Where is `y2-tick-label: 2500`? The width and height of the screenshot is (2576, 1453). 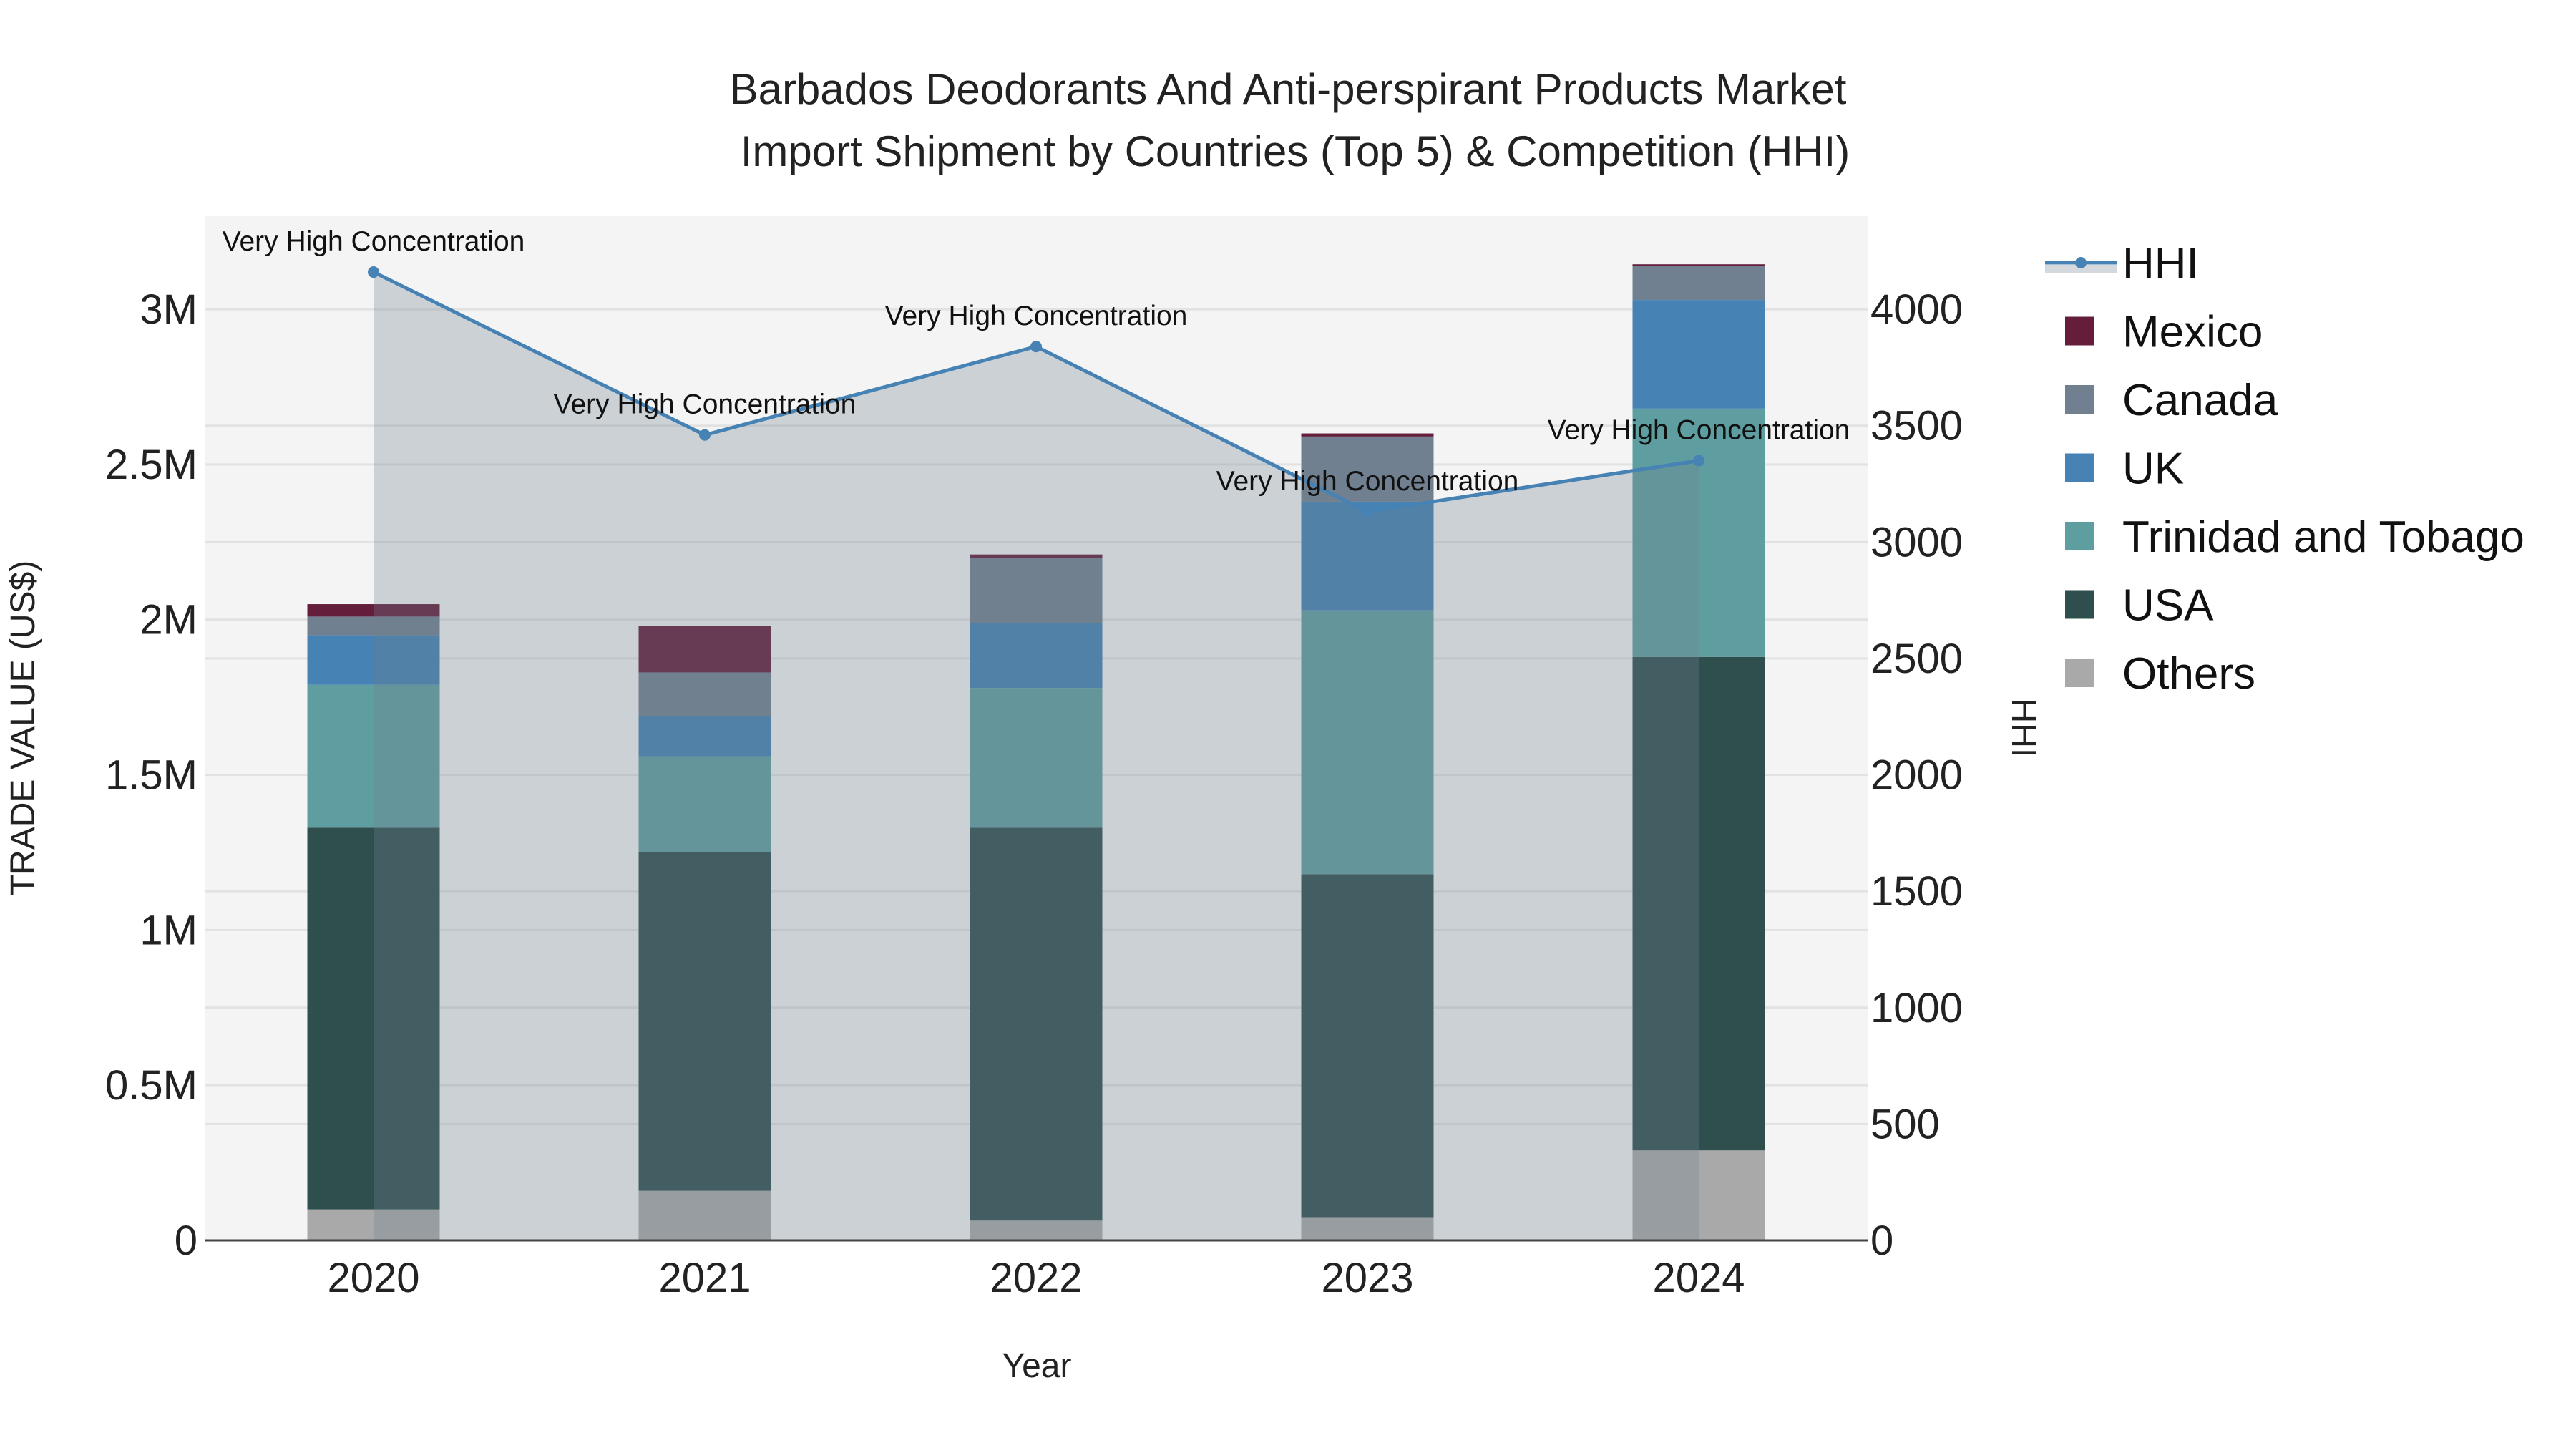 y2-tick-label: 2500 is located at coordinates (1916, 659).